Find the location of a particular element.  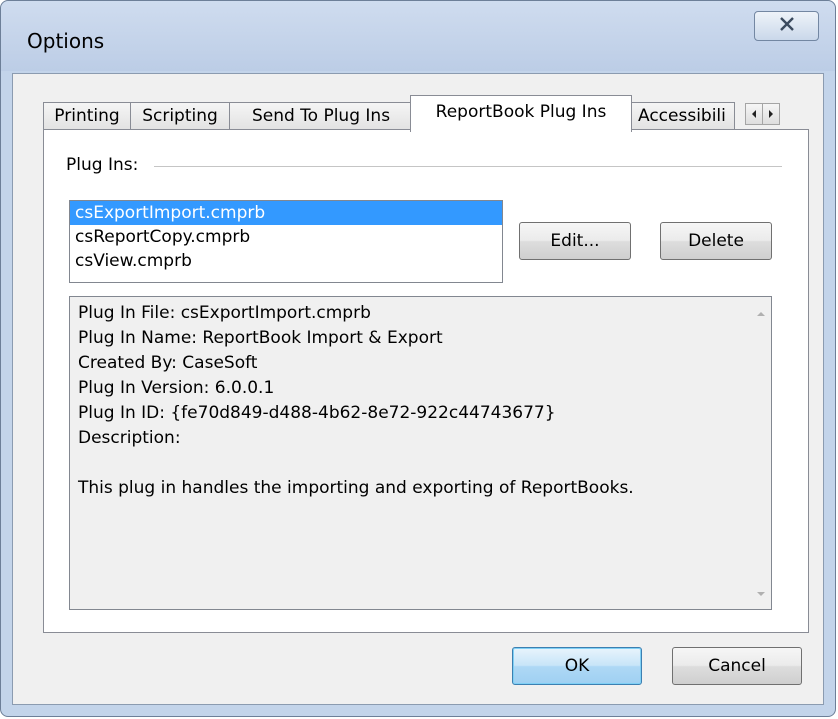

list-item: csReportCopy.cmprb is located at coordinates (286, 237).